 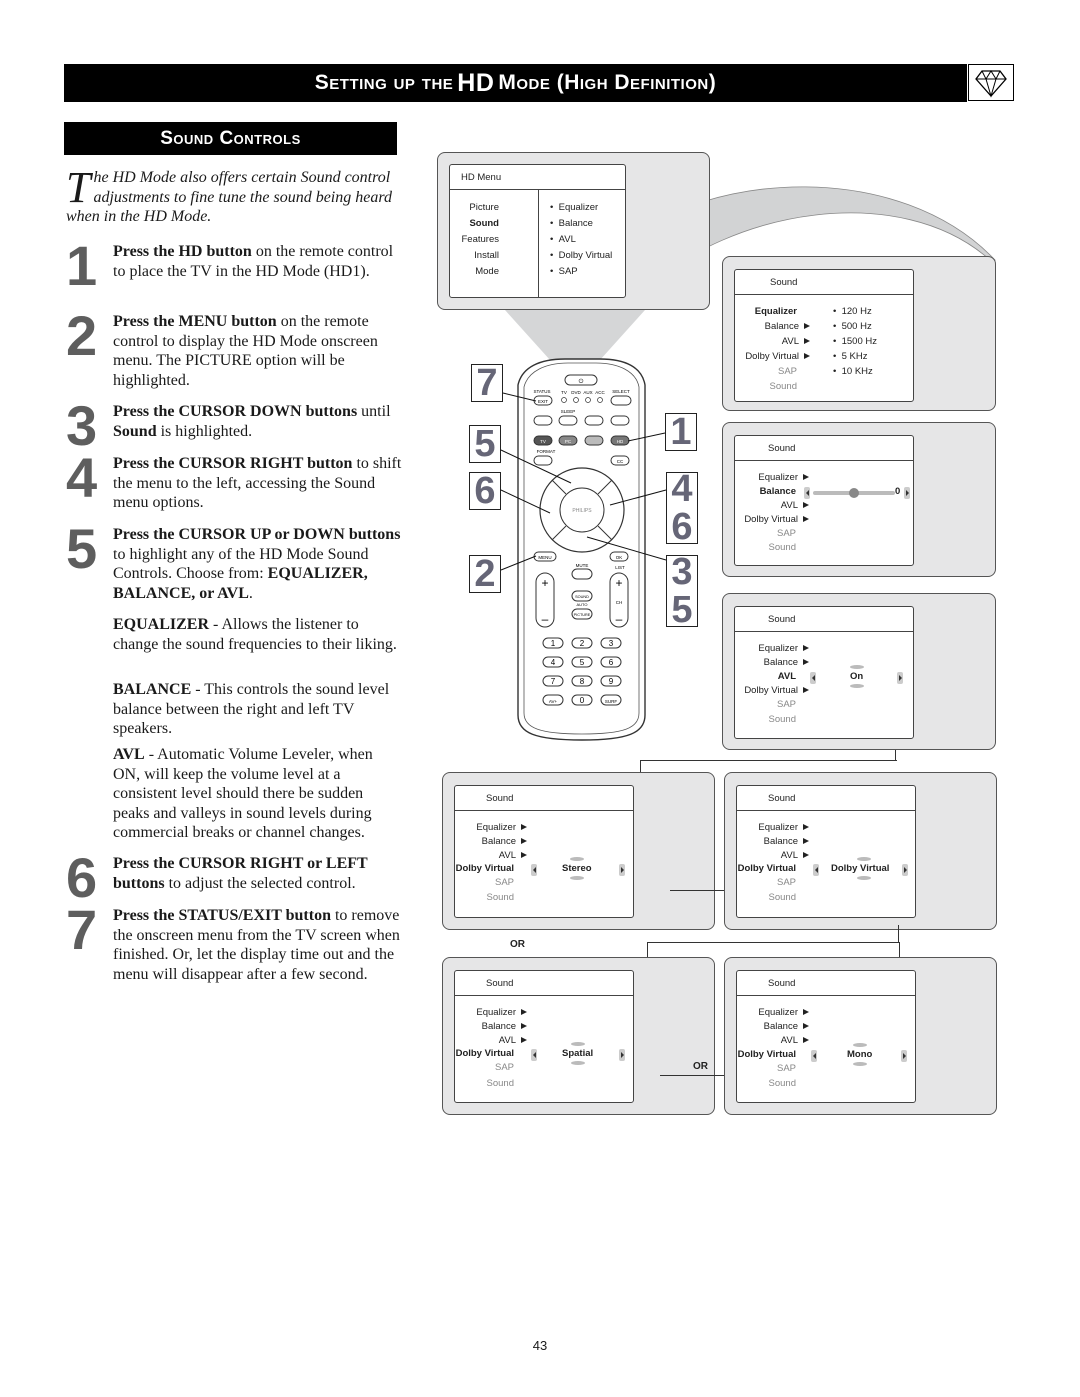 I want to click on page-number: 43, so click(x=540, y=1345).